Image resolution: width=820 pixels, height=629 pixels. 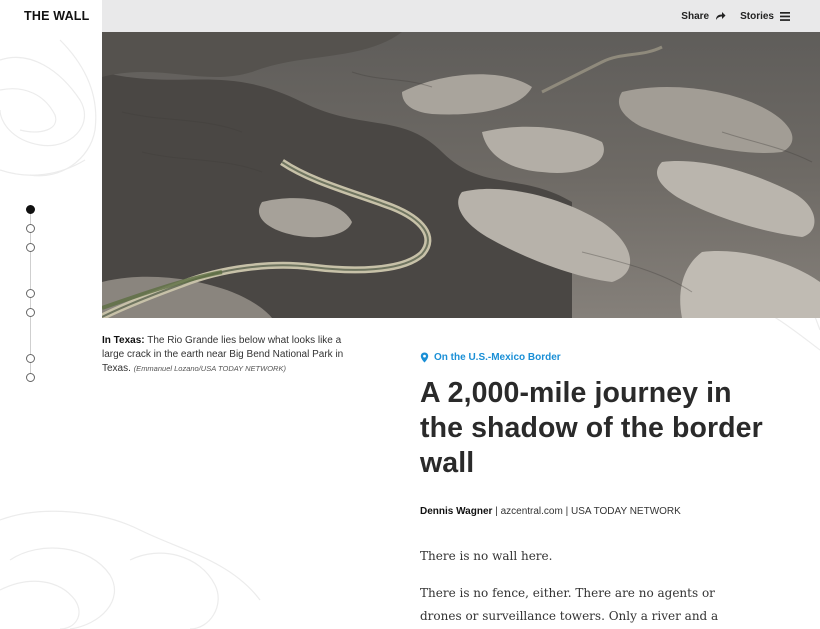 I want to click on hamburger-menu-icon, so click(x=785, y=16).